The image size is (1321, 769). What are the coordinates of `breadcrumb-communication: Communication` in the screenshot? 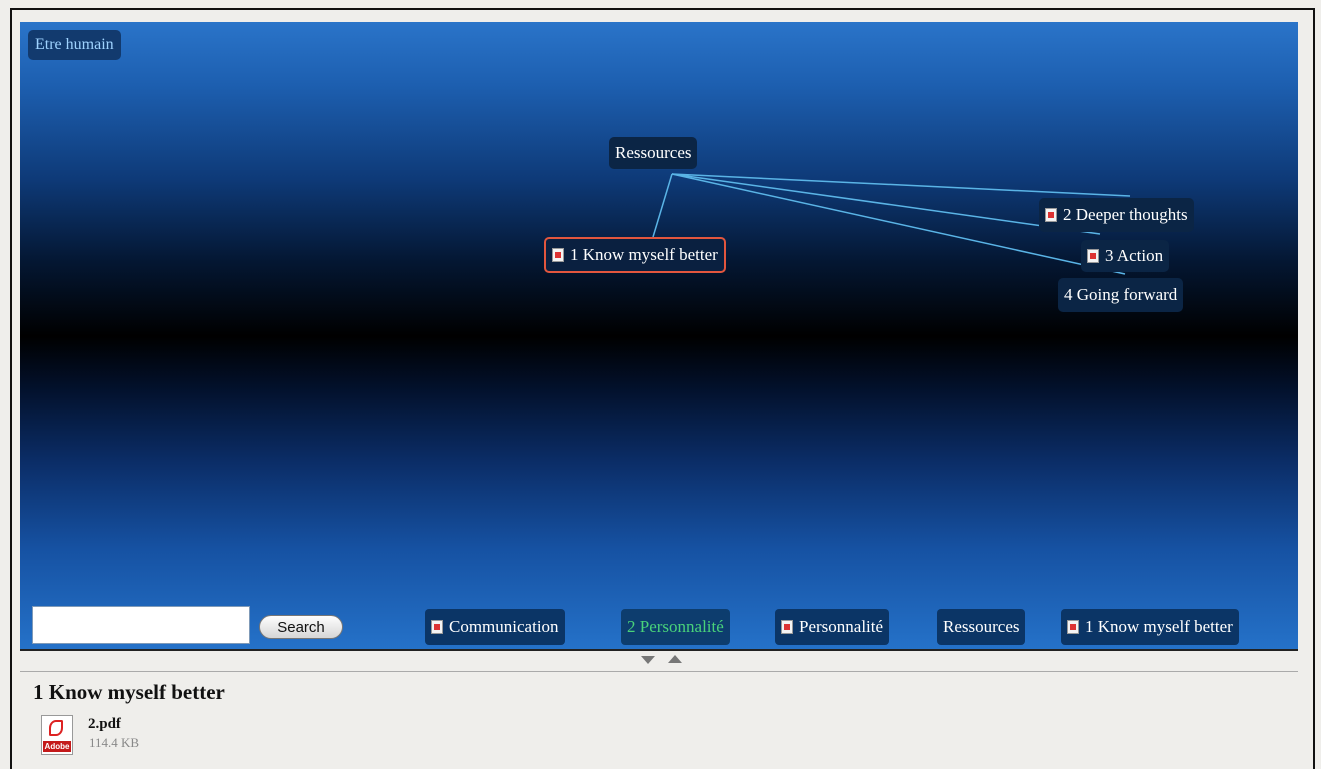 It's located at (495, 627).